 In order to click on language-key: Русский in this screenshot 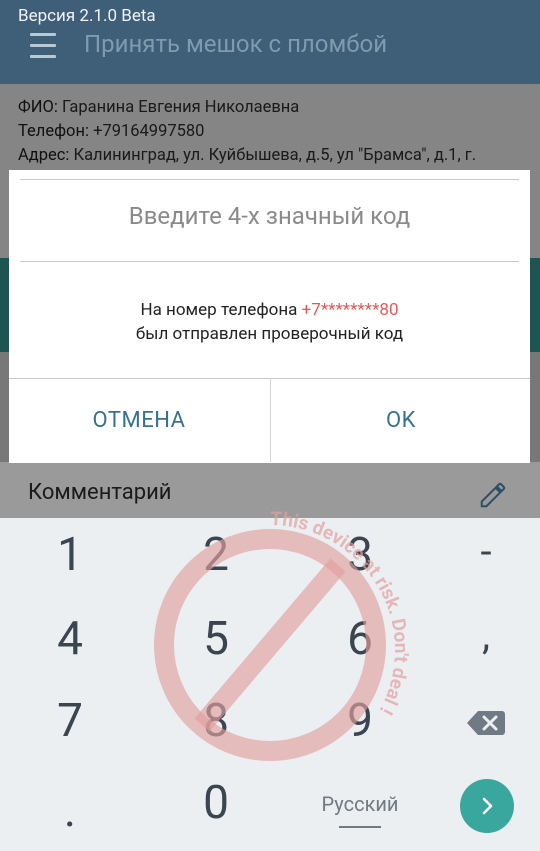, I will do `click(360, 804)`.